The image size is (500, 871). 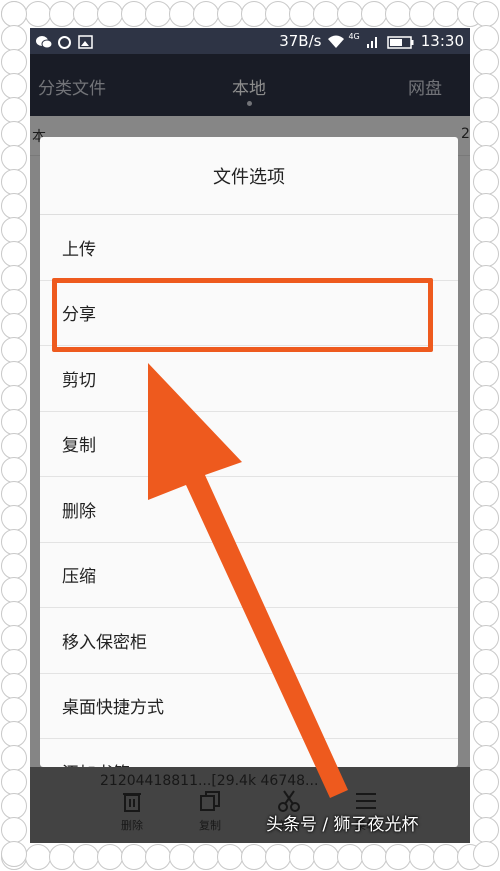 I want to click on watermark: 头条号 / 狮子夜光杯, so click(x=342, y=825).